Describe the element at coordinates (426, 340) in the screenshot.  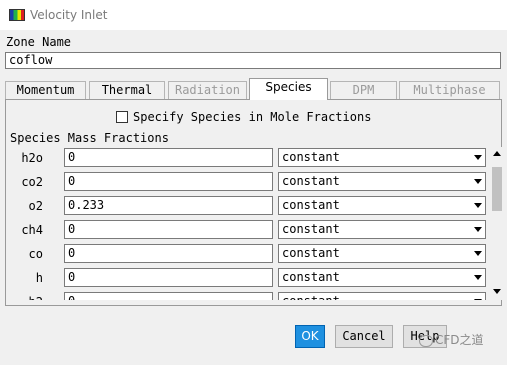
I see `wechat-icon` at that location.